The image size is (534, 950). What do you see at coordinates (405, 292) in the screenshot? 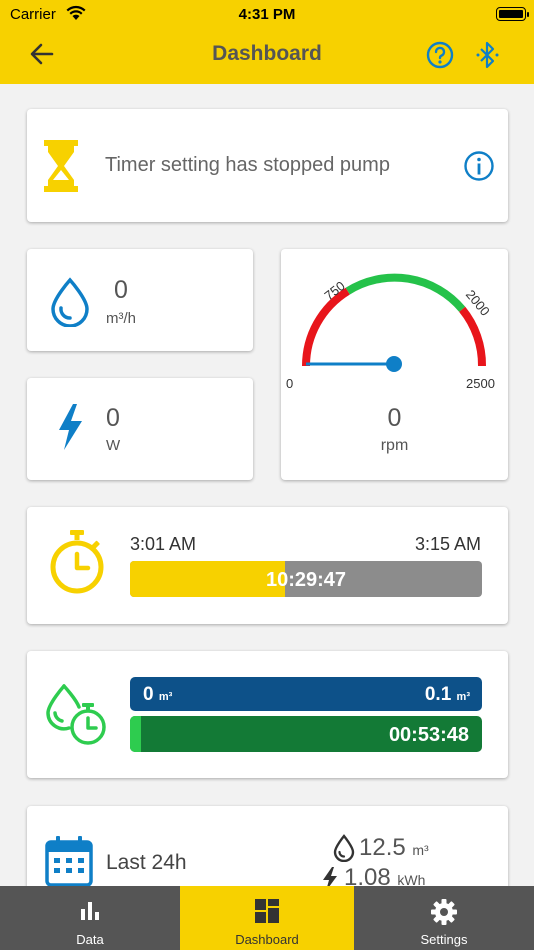
I see `gauge-zone-optimal` at bounding box center [405, 292].